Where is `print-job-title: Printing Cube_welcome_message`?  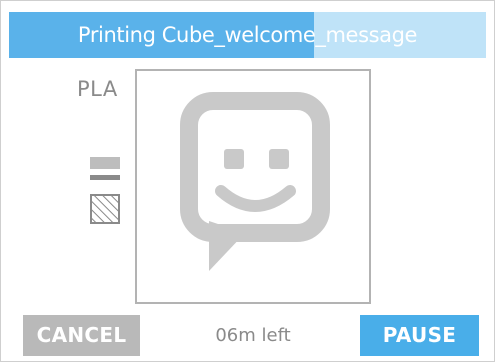 print-job-title: Printing Cube_welcome_message is located at coordinates (247, 35).